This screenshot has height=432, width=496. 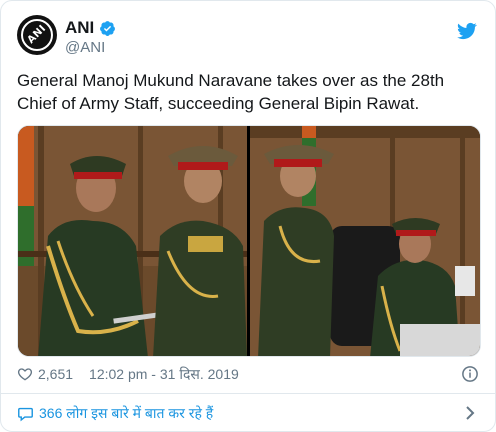 I want to click on twitter-bird-icon, so click(x=467, y=31).